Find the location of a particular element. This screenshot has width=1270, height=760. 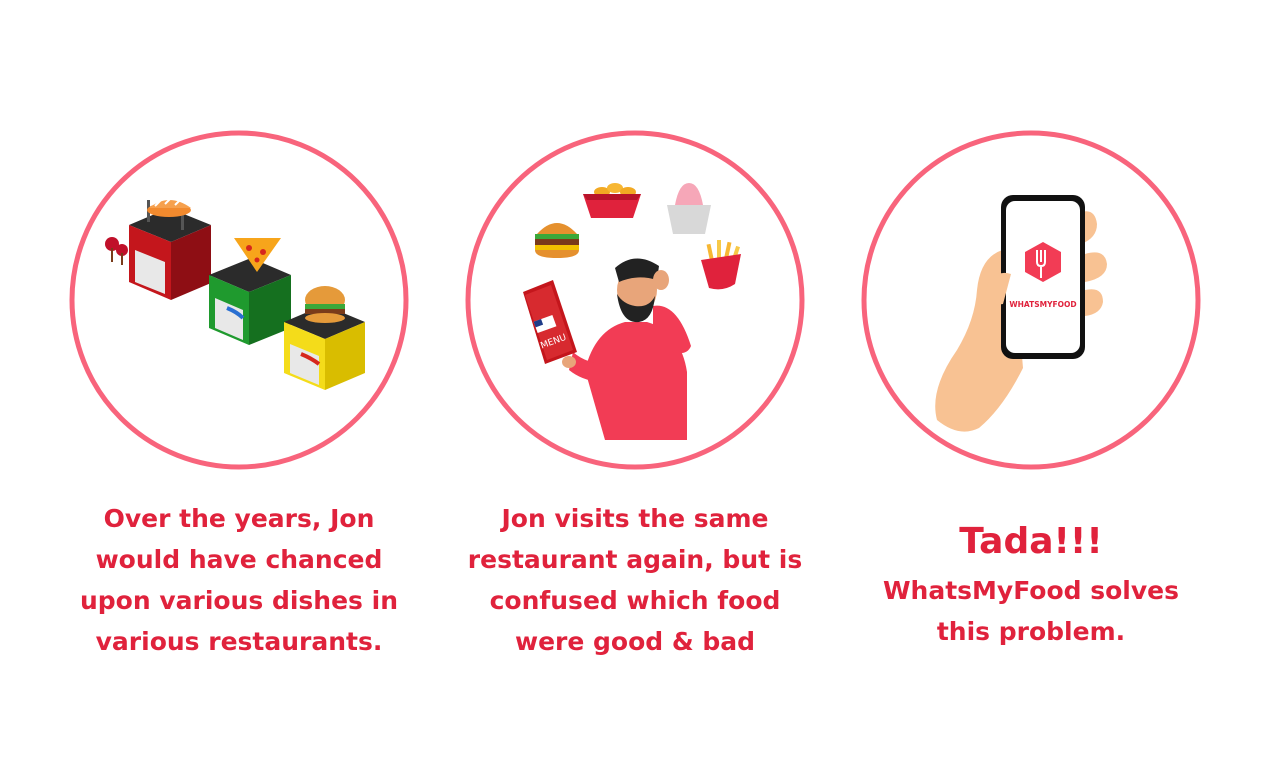

restaurants-illustration is located at coordinates (239, 300).